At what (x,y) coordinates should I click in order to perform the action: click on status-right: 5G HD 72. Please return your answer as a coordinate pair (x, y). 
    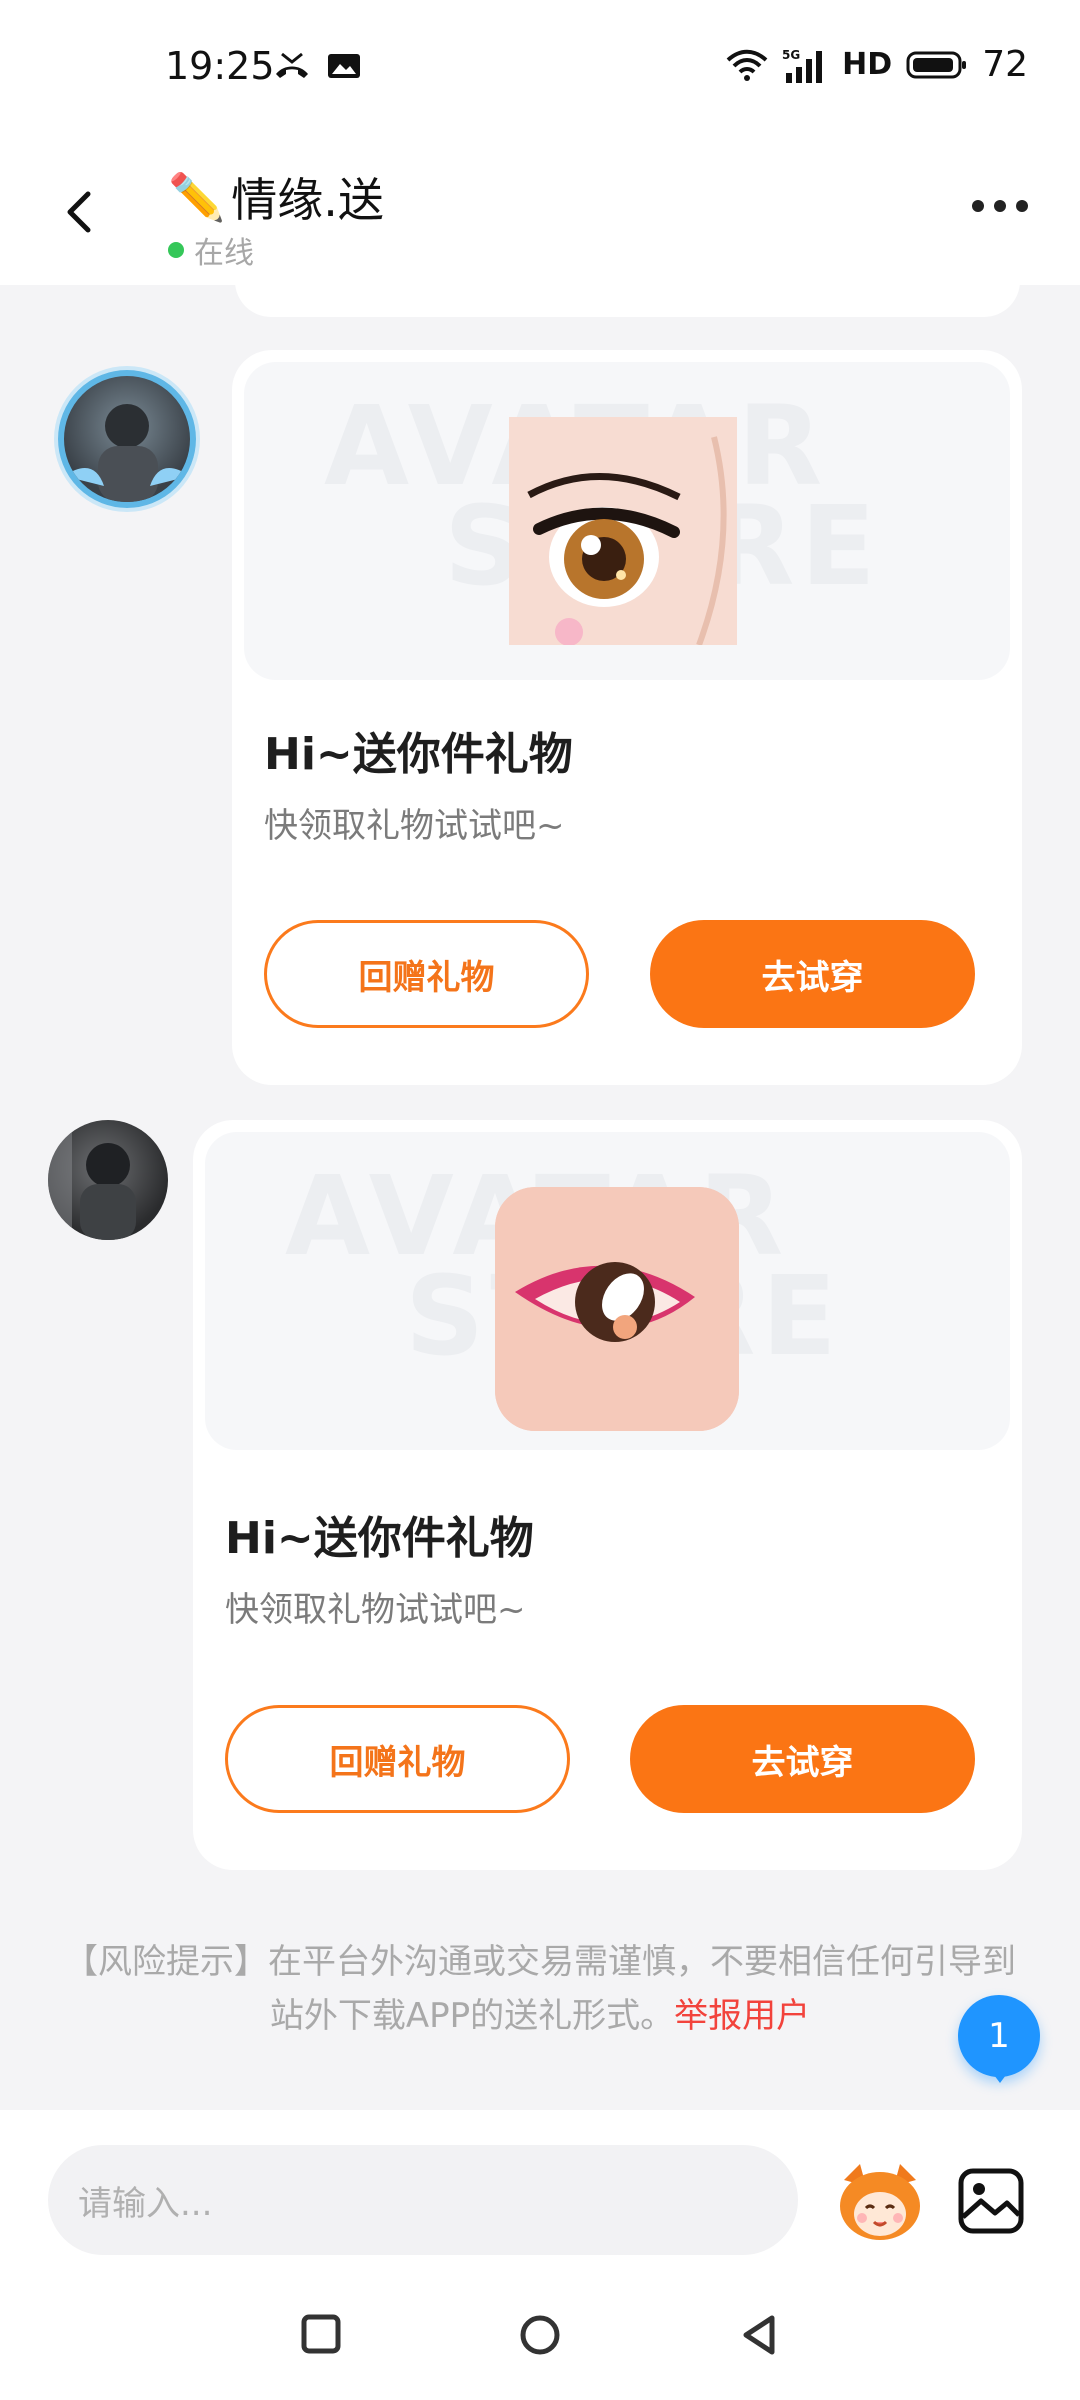
    Looking at the image, I should click on (877, 64).